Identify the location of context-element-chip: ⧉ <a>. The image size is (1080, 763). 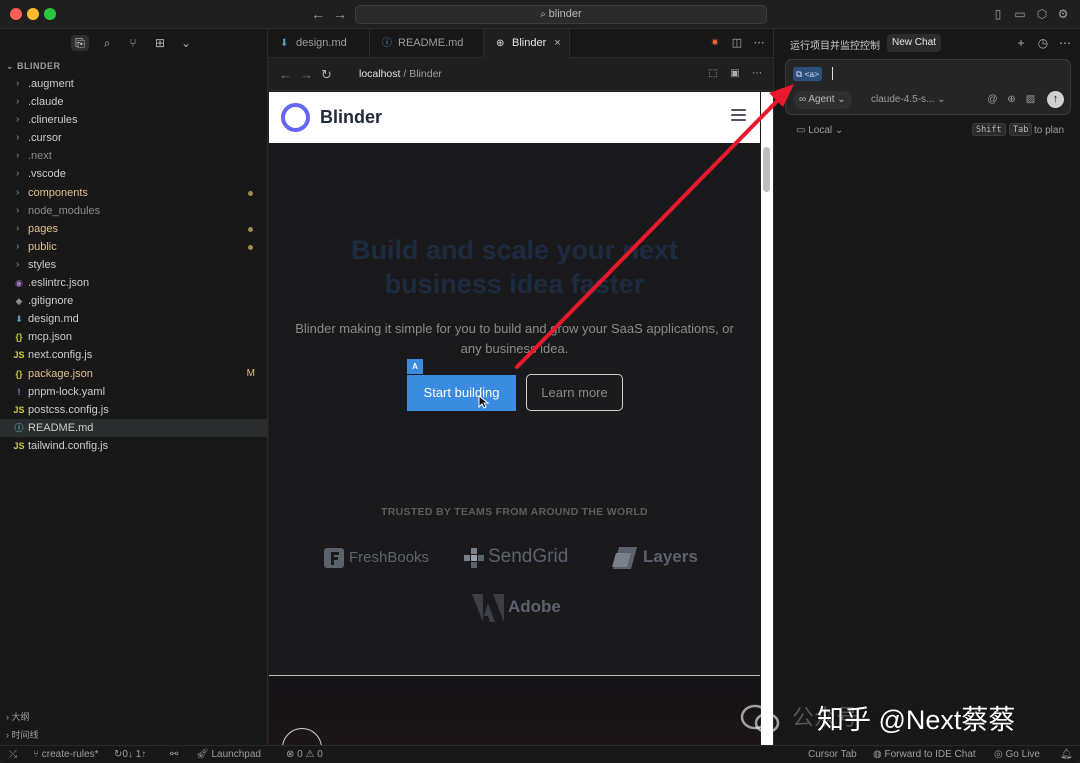
(808, 74).